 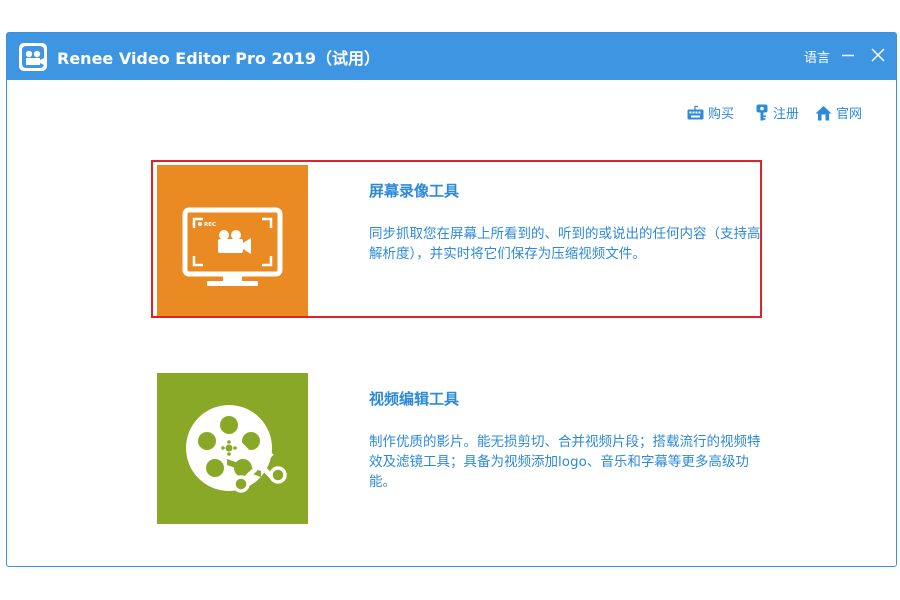 What do you see at coordinates (210, 225) in the screenshot?
I see `rec-badge: REC` at bounding box center [210, 225].